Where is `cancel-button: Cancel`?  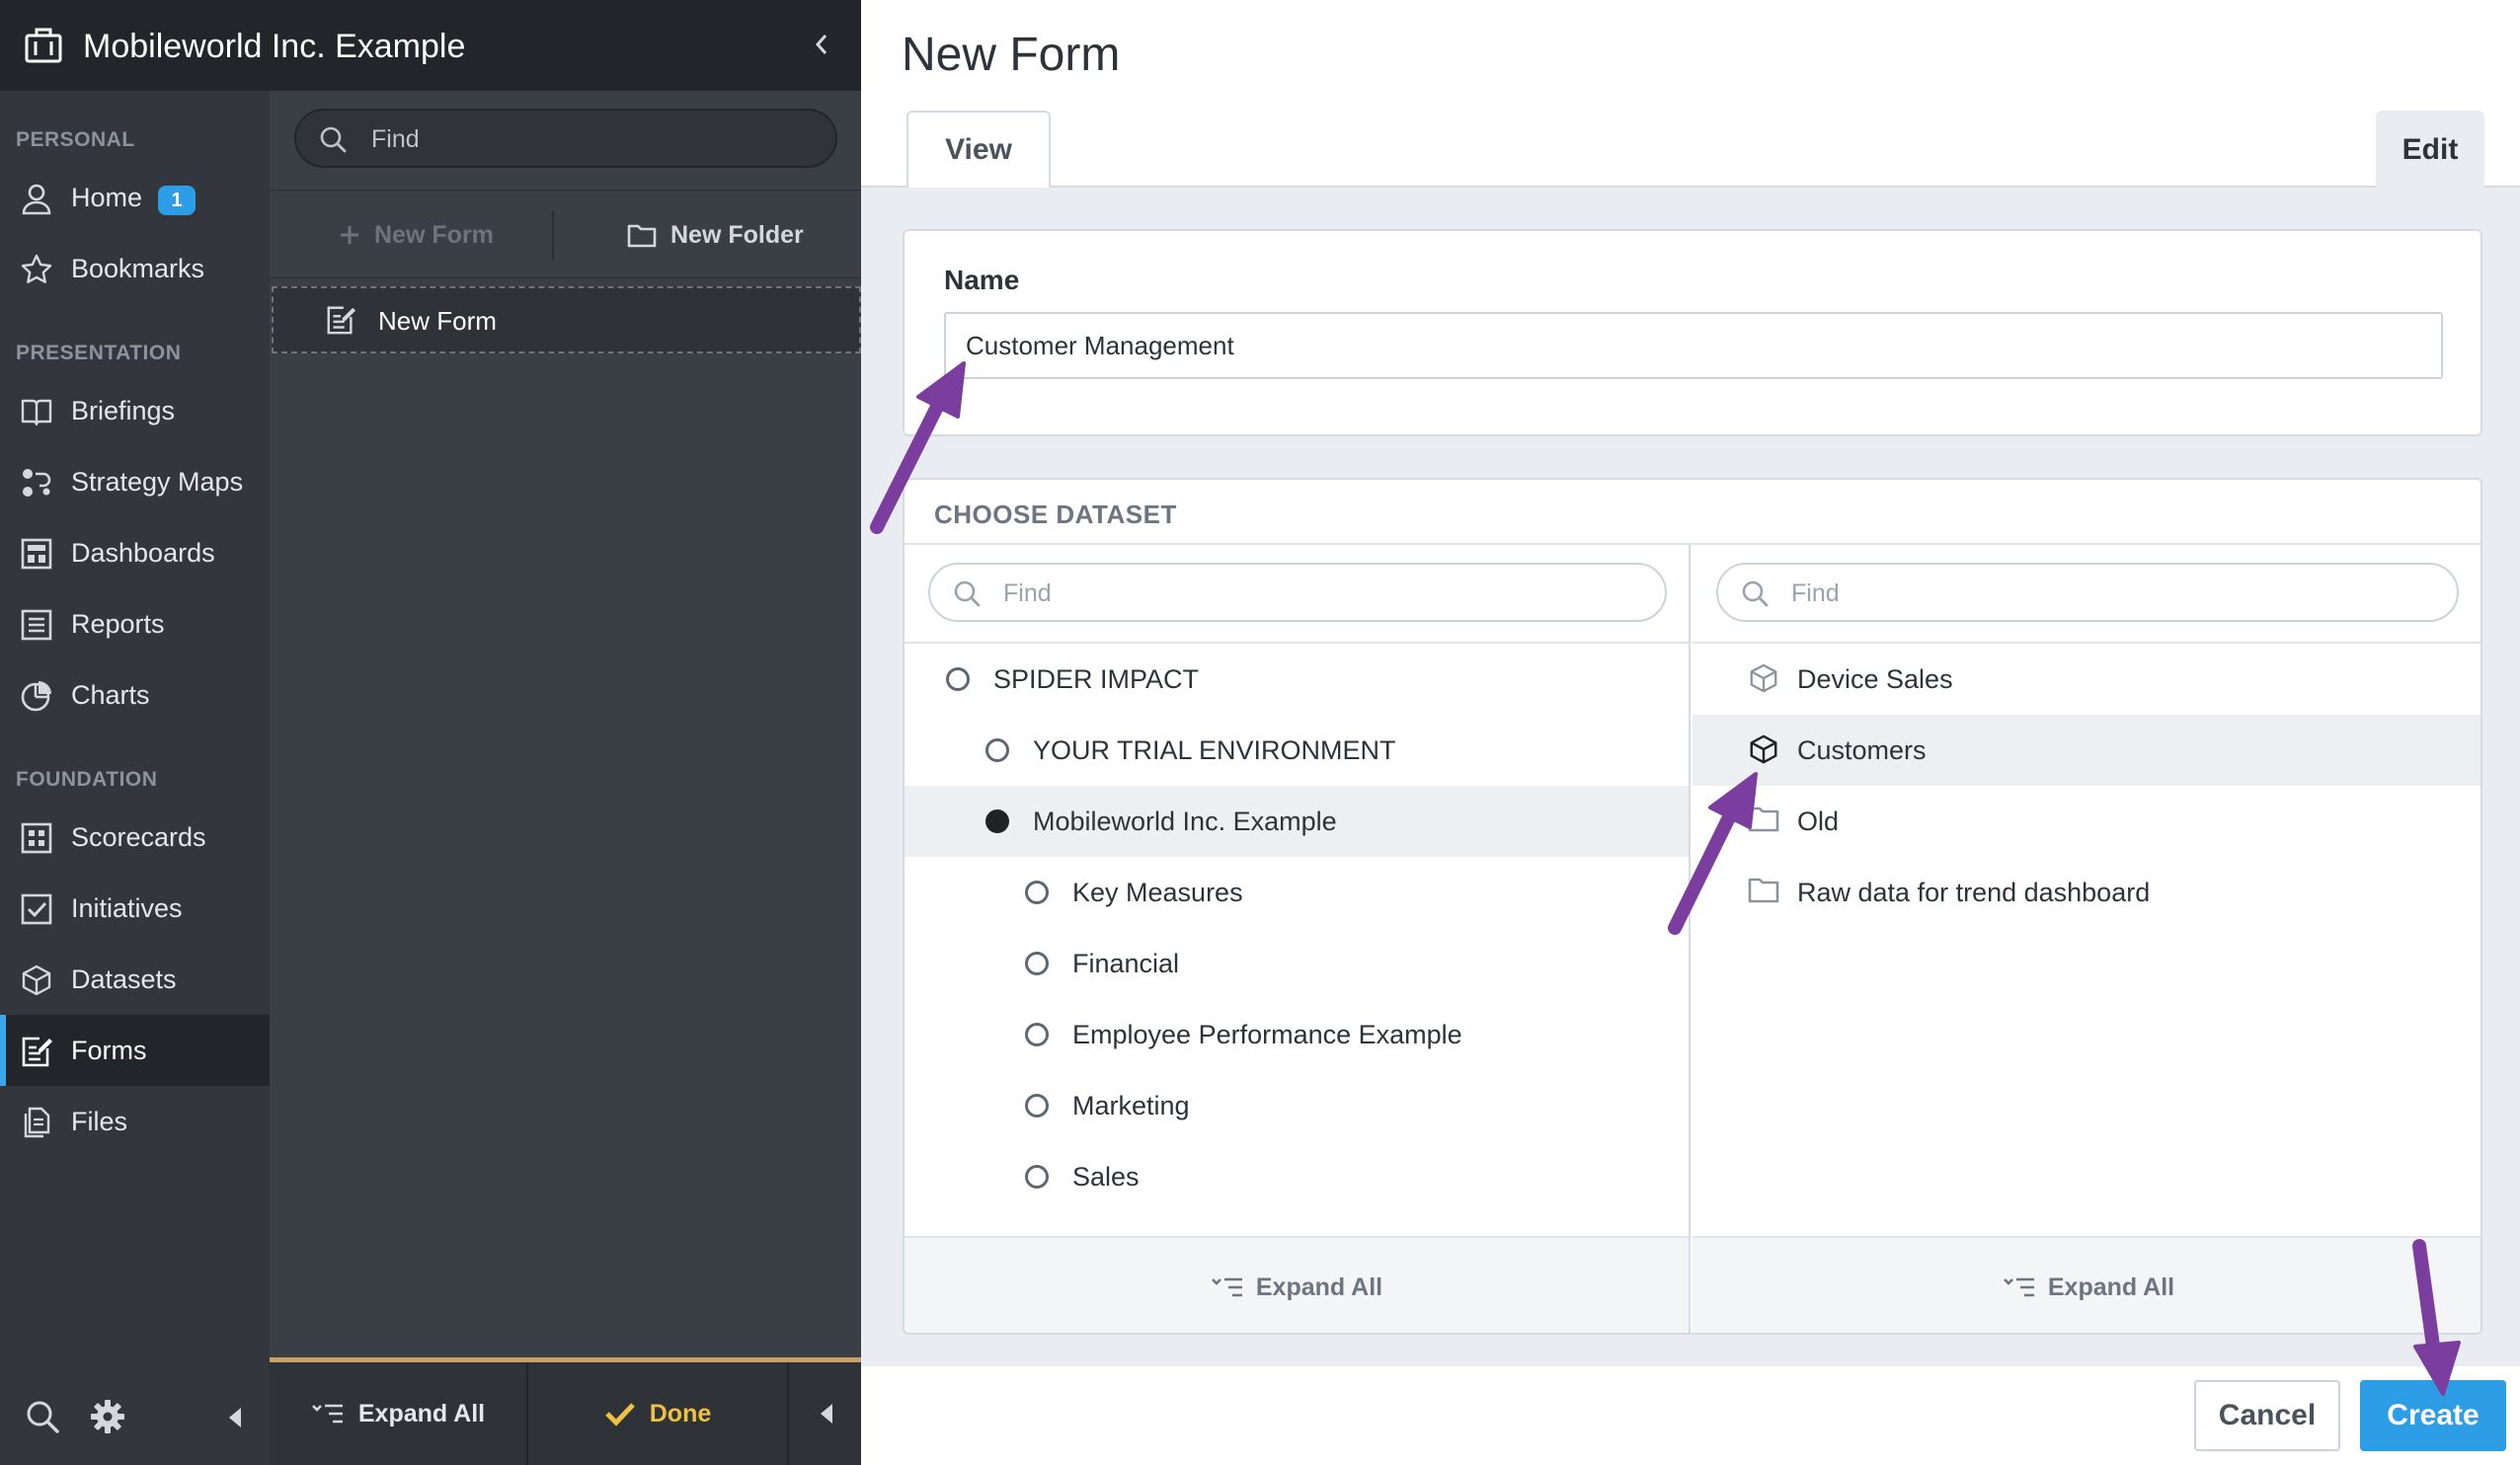
cancel-button: Cancel is located at coordinates (2267, 1415).